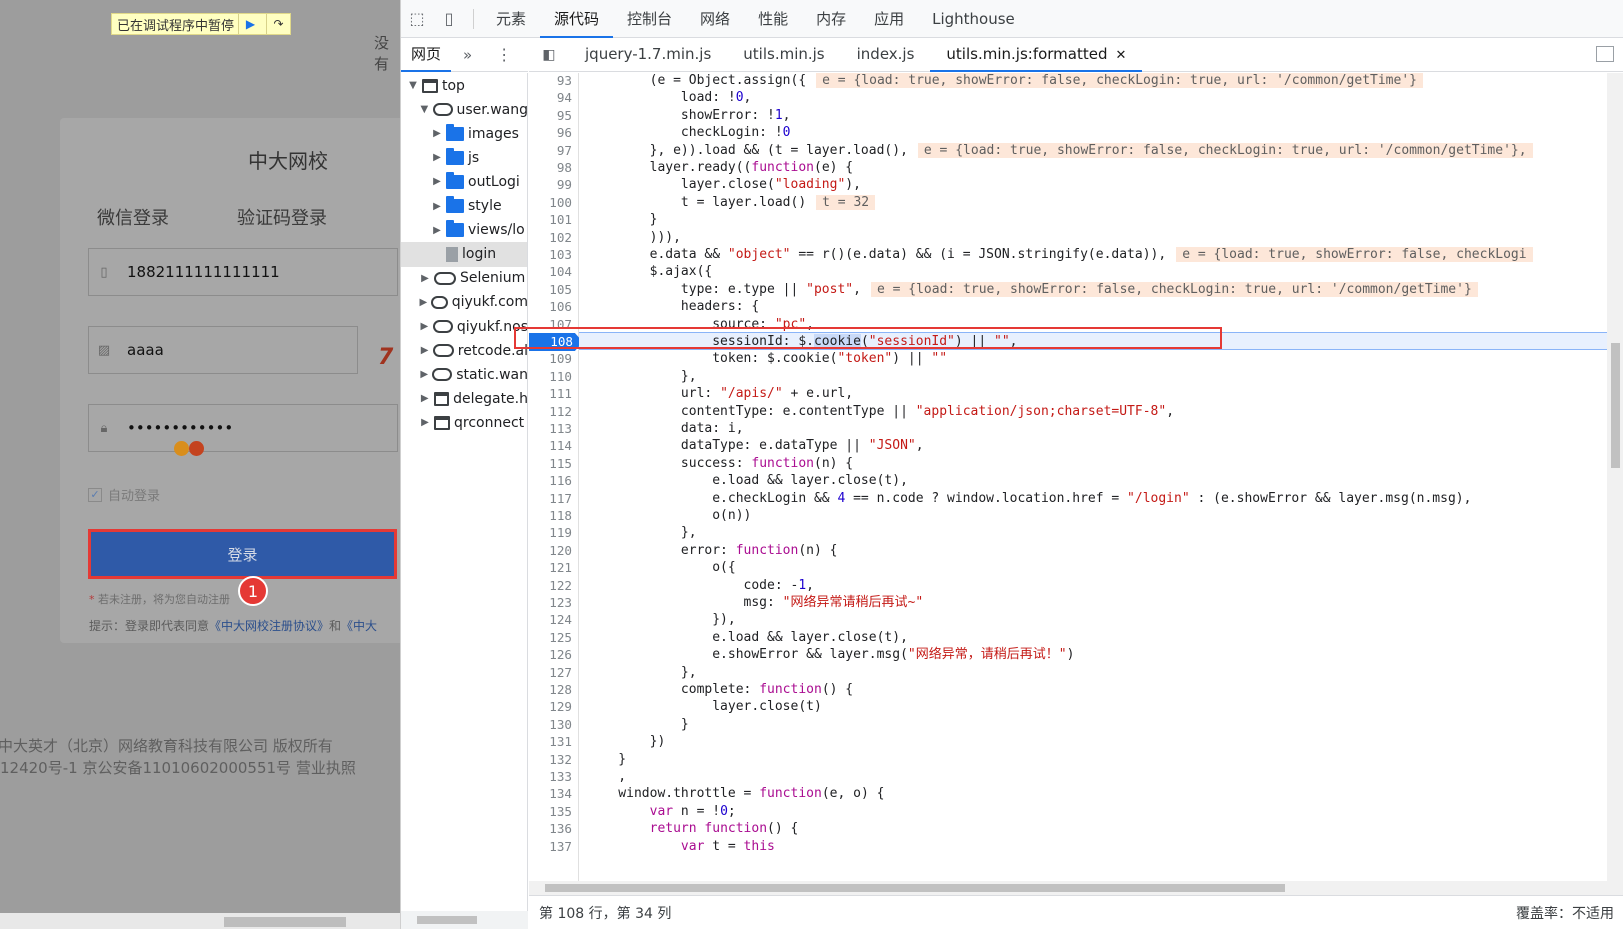 The image size is (1623, 929). Describe the element at coordinates (449, 19) in the screenshot. I see `device-toolbar-icon: ▯` at that location.